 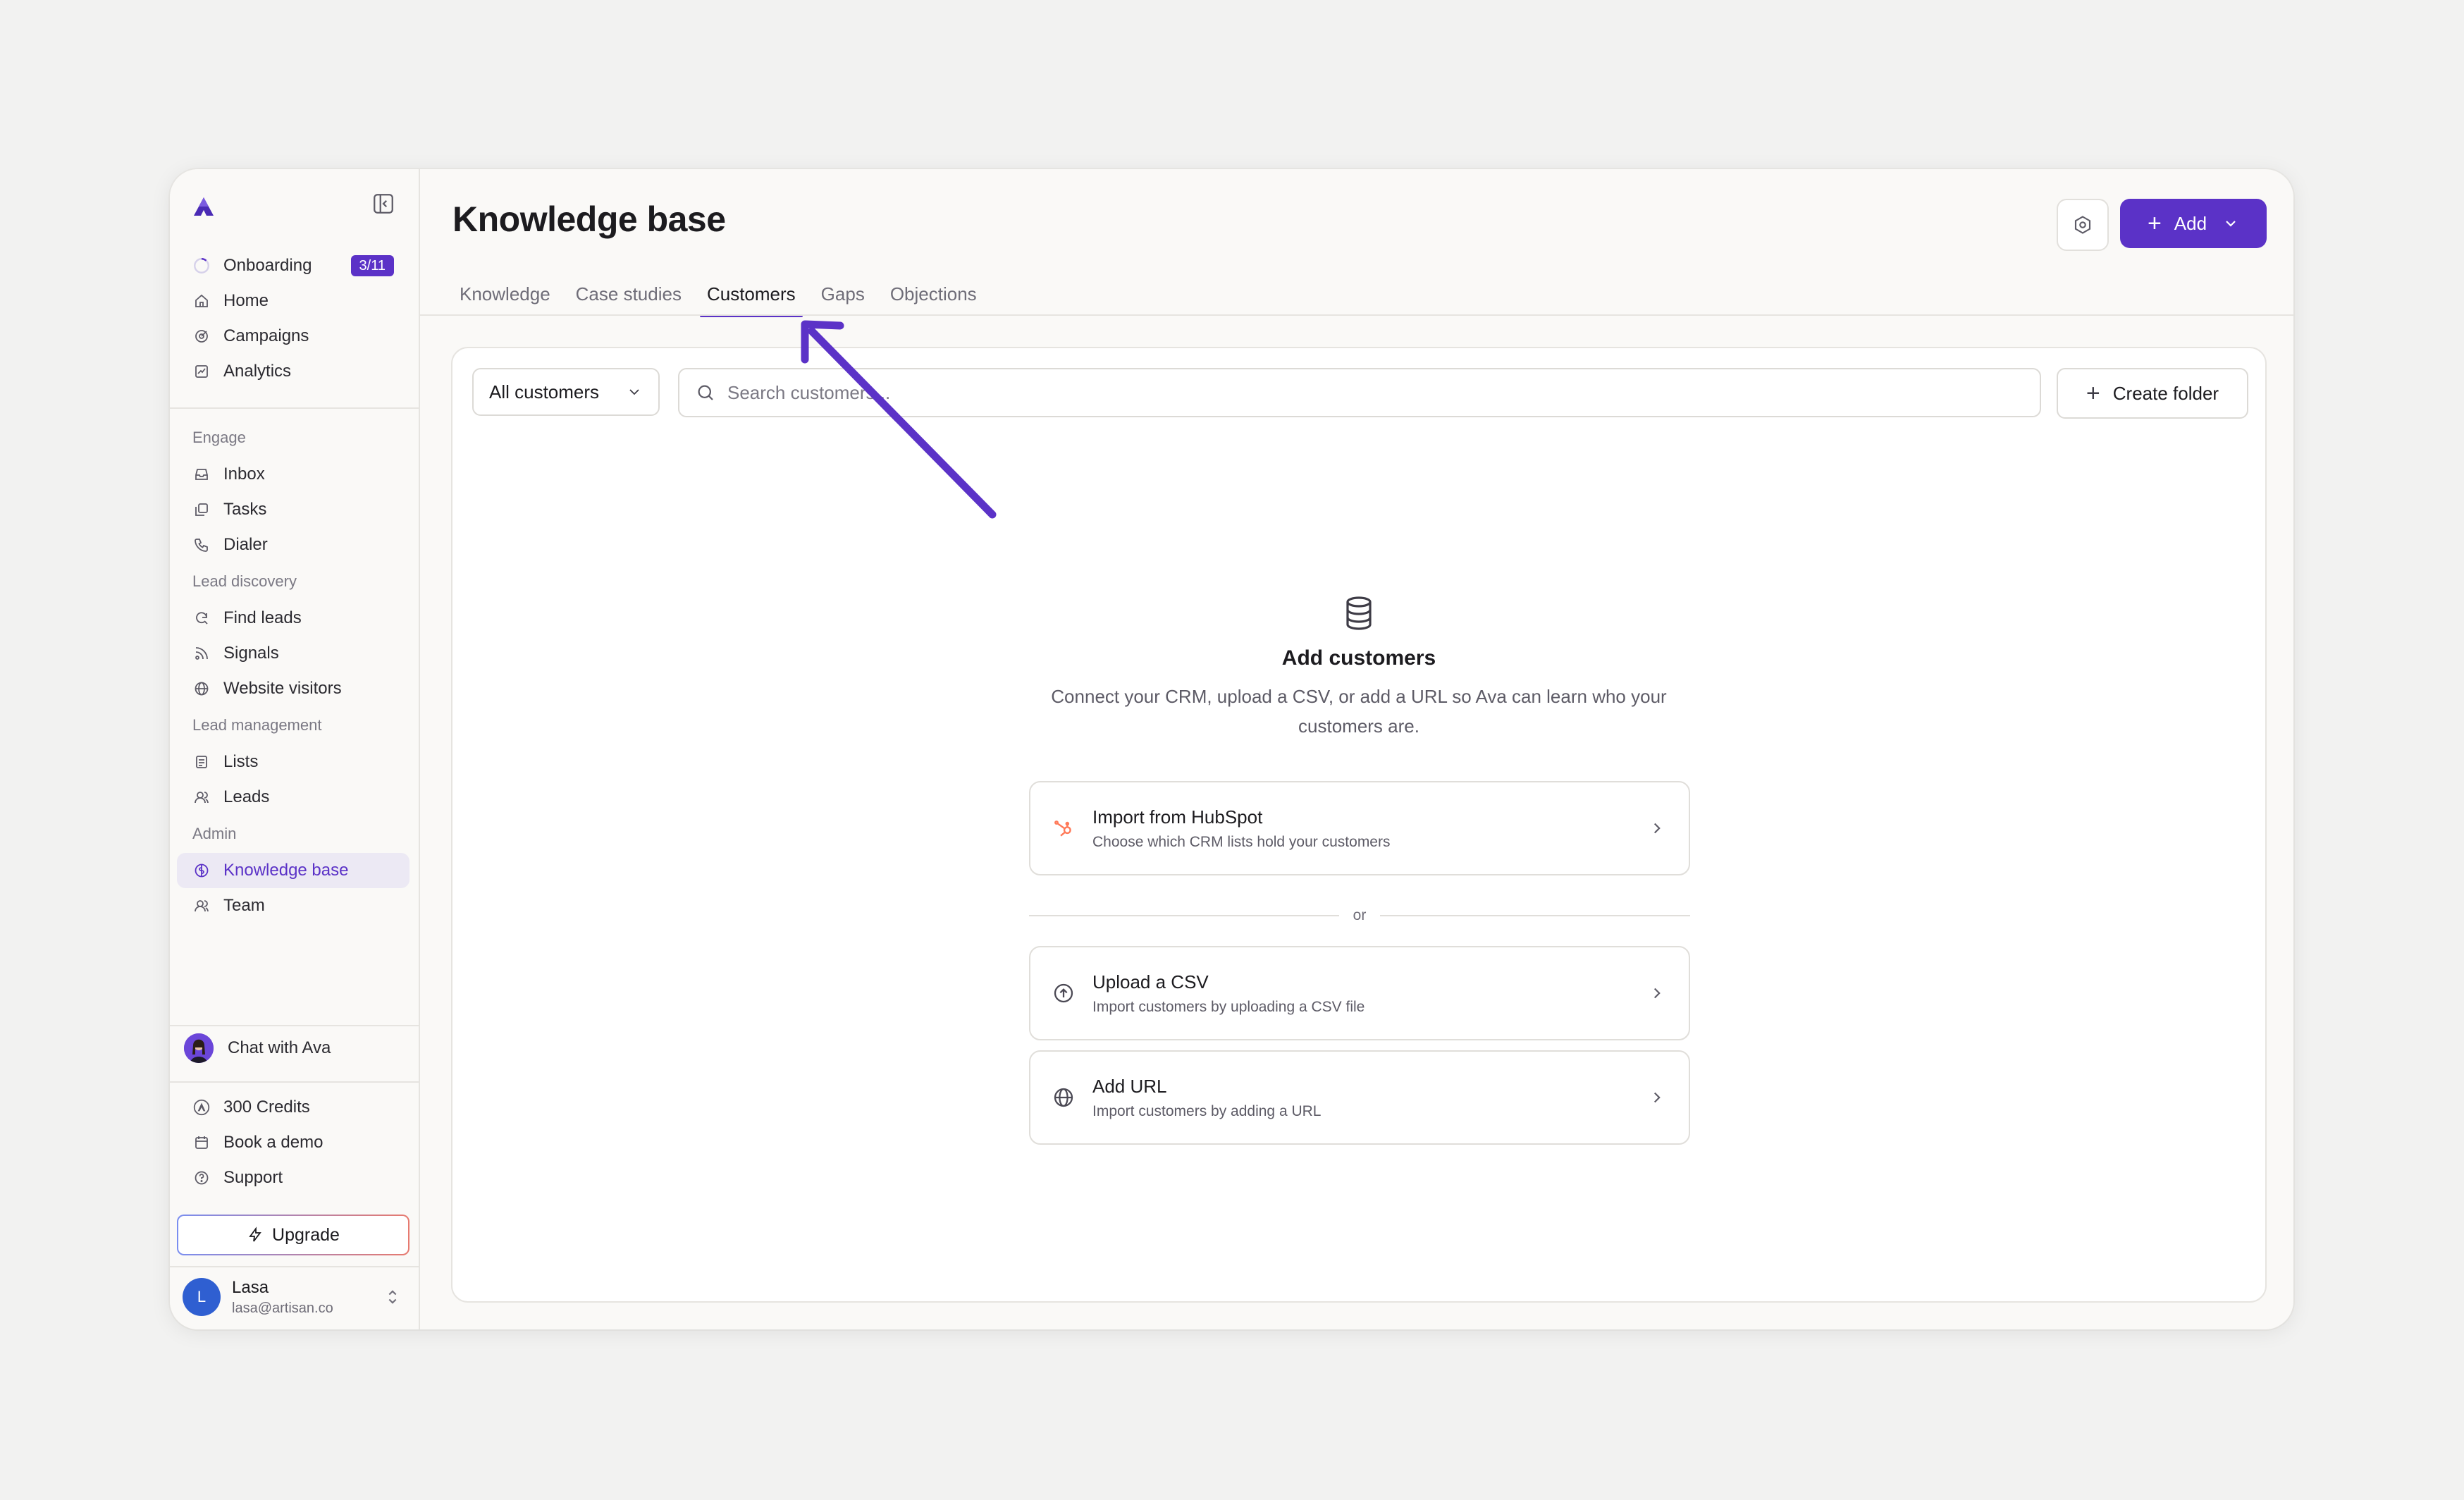 I want to click on tab-gaps: Gaps, so click(x=843, y=294).